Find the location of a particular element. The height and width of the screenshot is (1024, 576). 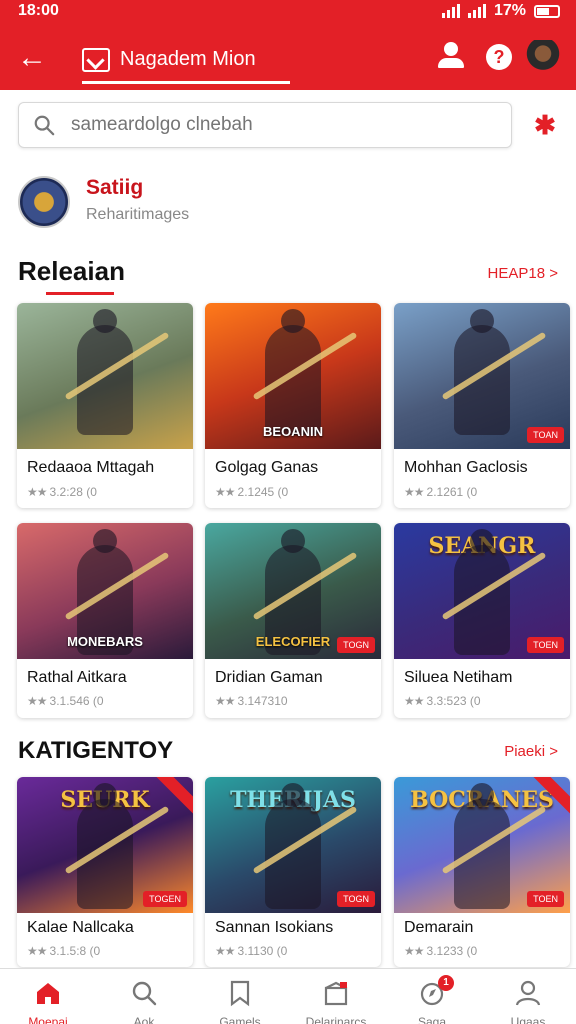

game-rating: ★★ 2.1261 (0 is located at coordinates (441, 492).